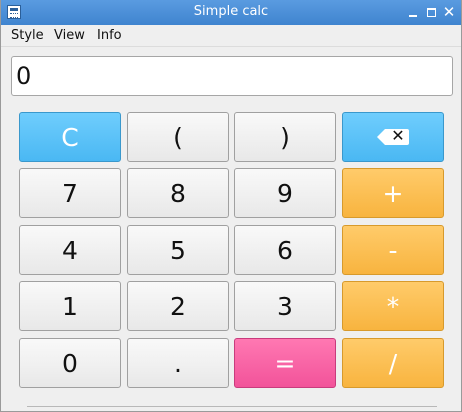 The width and height of the screenshot is (462, 412). Describe the element at coordinates (285, 250) in the screenshot. I see `digit-6-button: 6` at that location.